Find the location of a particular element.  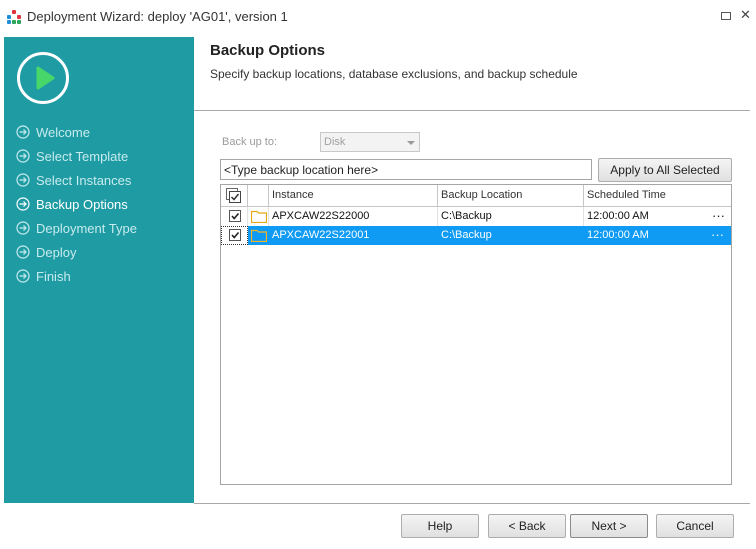

maximize-icon is located at coordinates (726, 16).